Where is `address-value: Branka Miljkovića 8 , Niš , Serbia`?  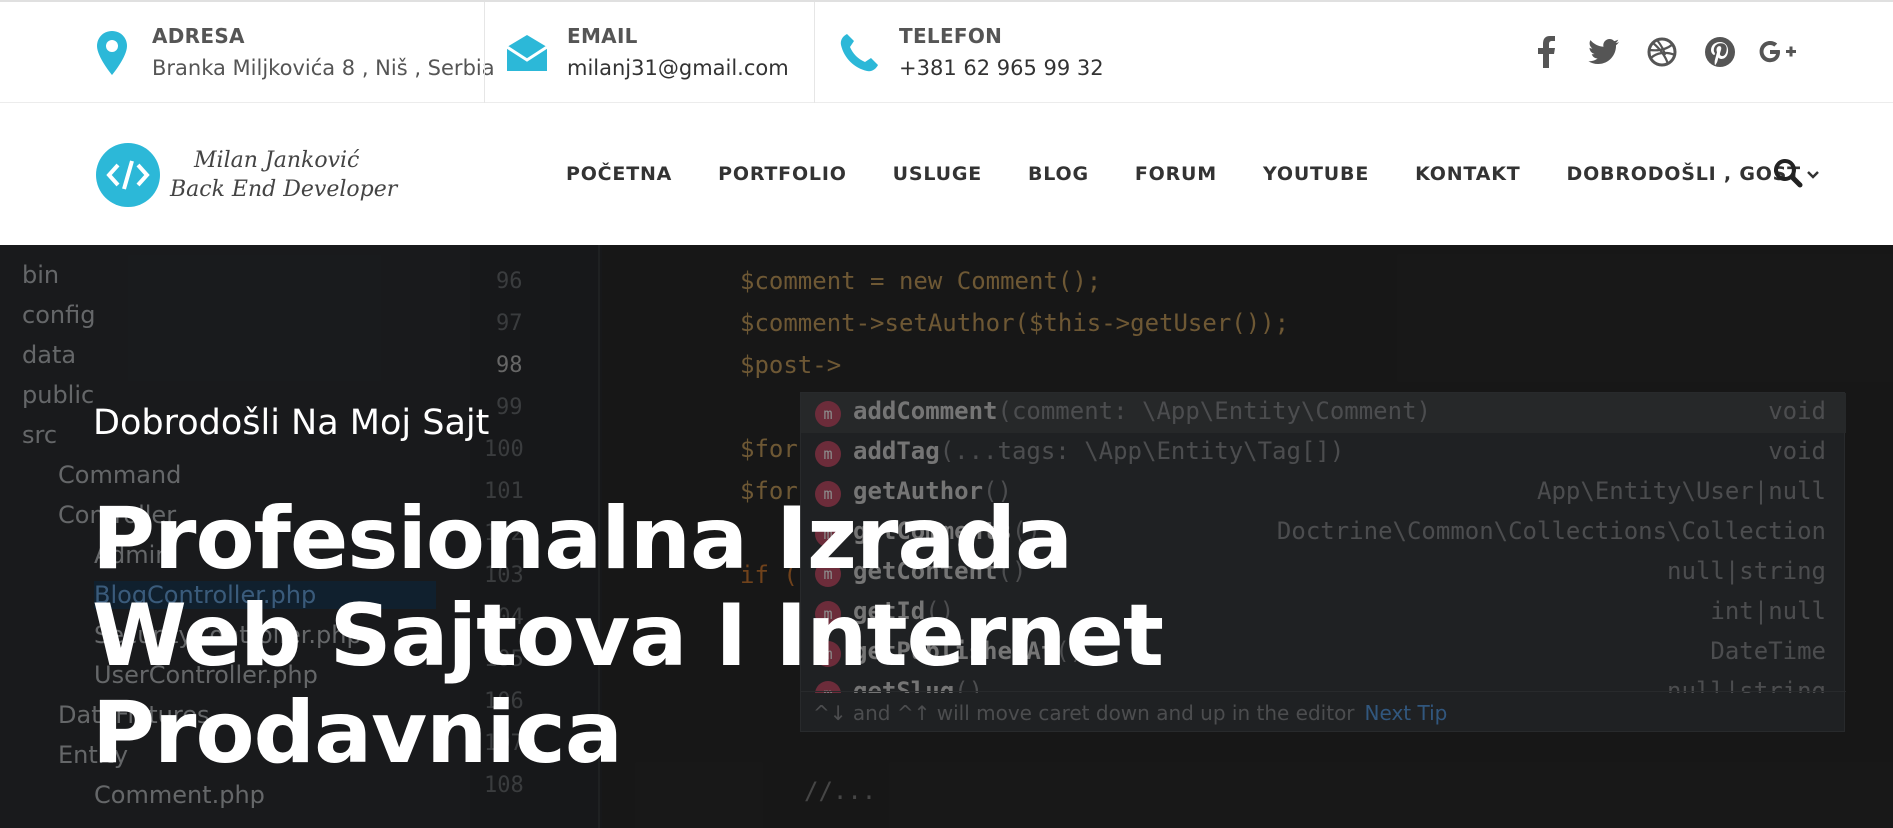 address-value: Branka Miljkovića 8 , Niš , Serbia is located at coordinates (323, 67).